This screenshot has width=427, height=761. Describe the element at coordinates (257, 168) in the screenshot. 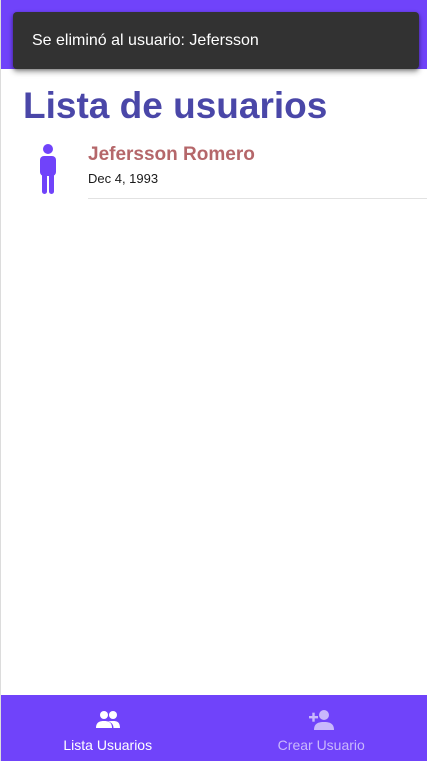

I see `list-item-text: Jefersson Romero Dec 4, 1993` at that location.